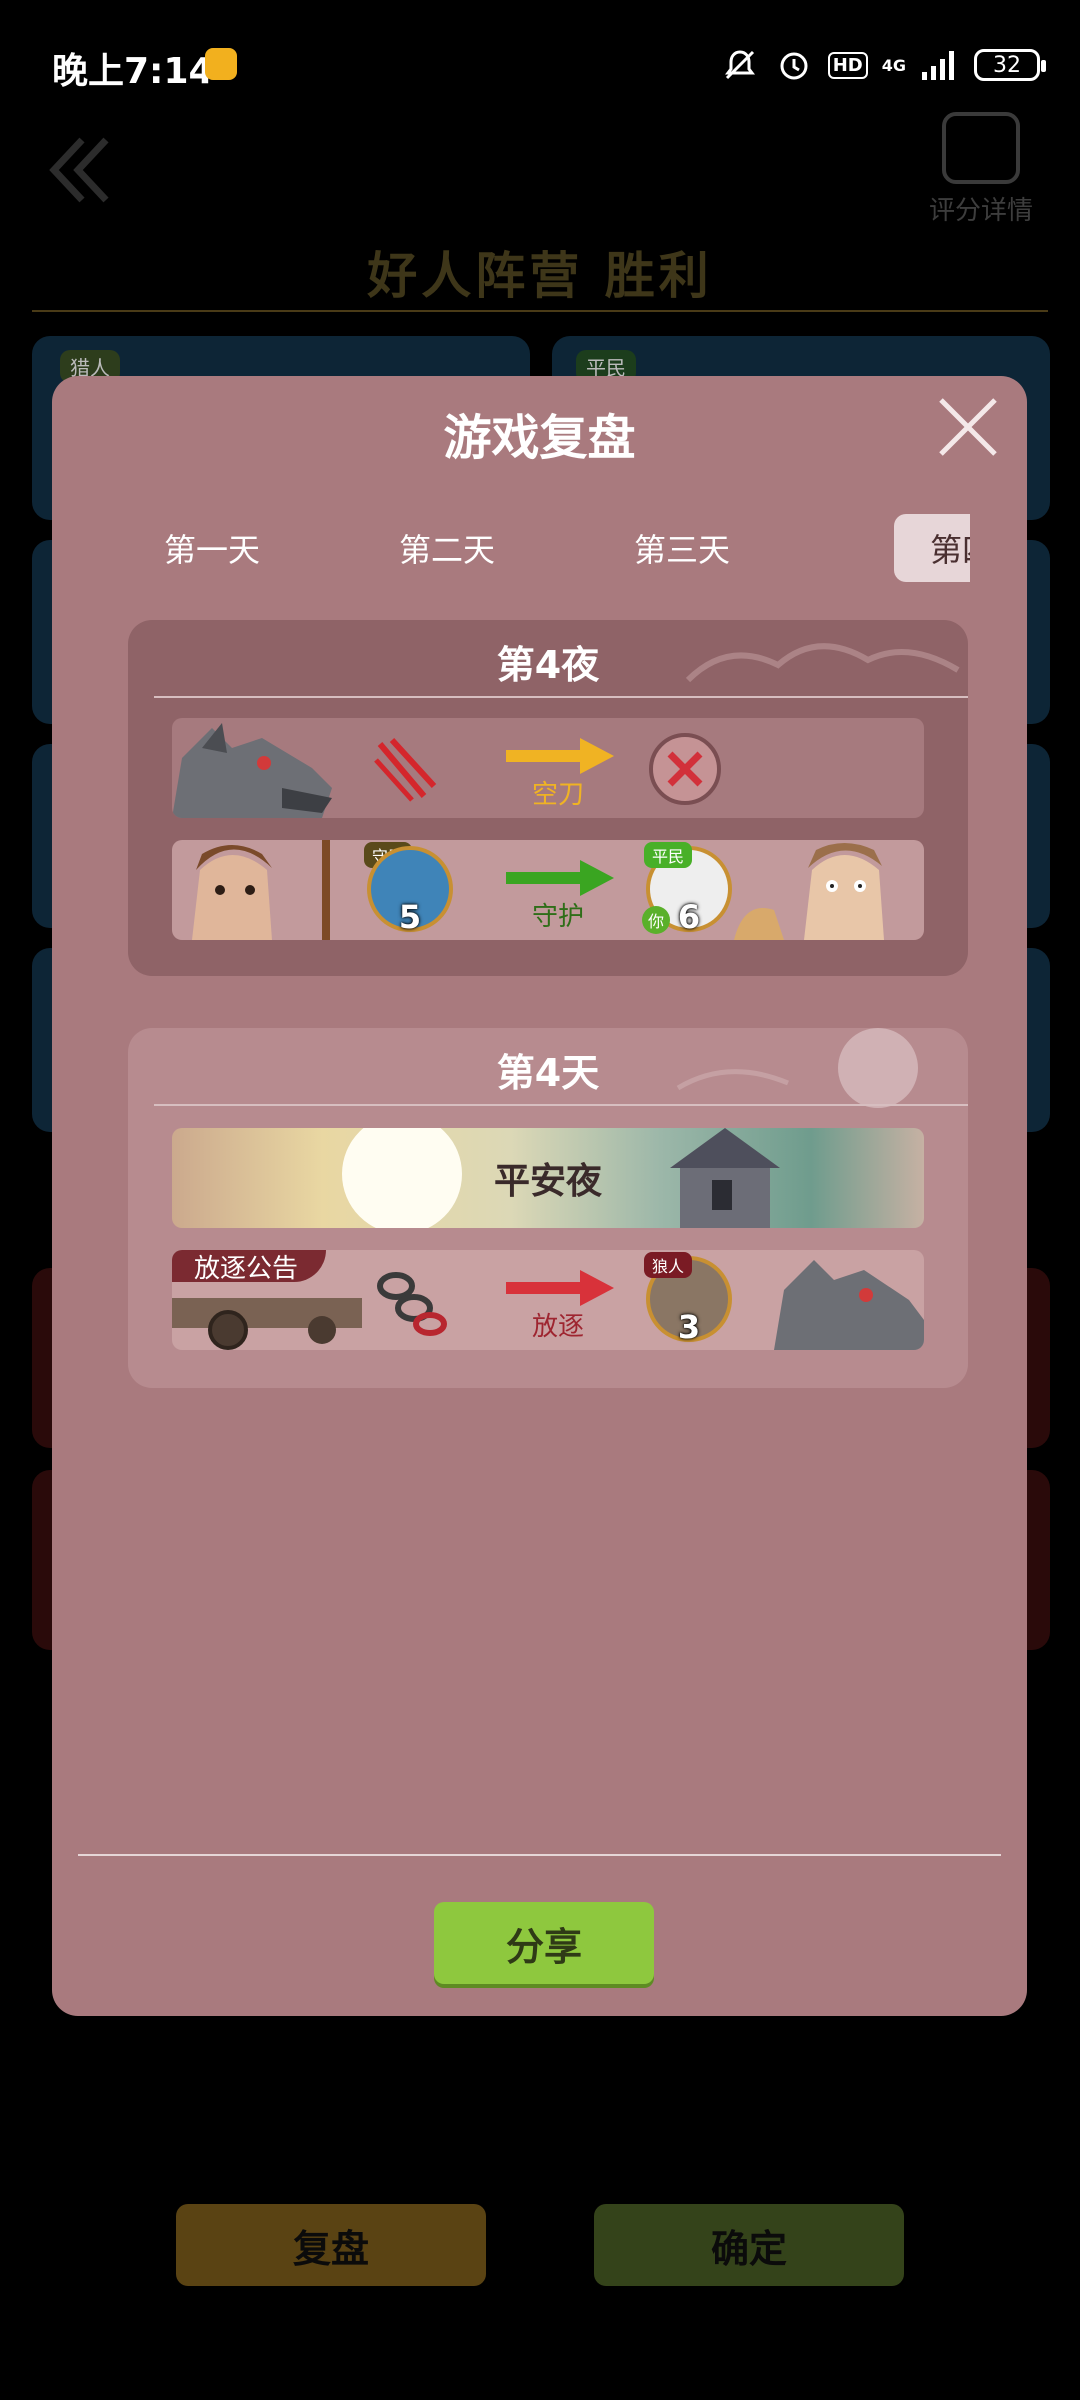 The height and width of the screenshot is (2400, 1080). I want to click on footer-divider, so click(539, 1855).